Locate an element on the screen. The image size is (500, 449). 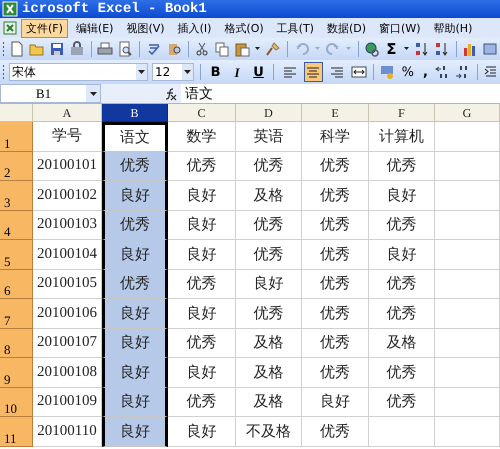
table-cell: 不及格 is located at coordinates (269, 431).